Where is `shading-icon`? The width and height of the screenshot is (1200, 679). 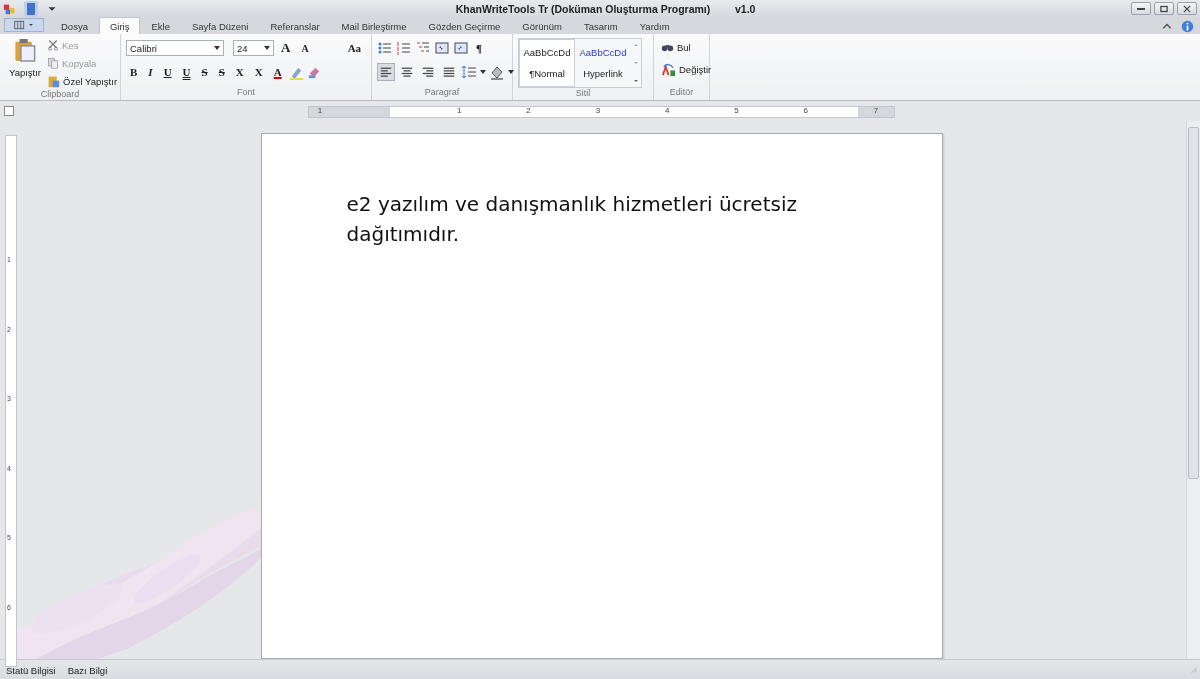
shading-icon is located at coordinates (497, 72).